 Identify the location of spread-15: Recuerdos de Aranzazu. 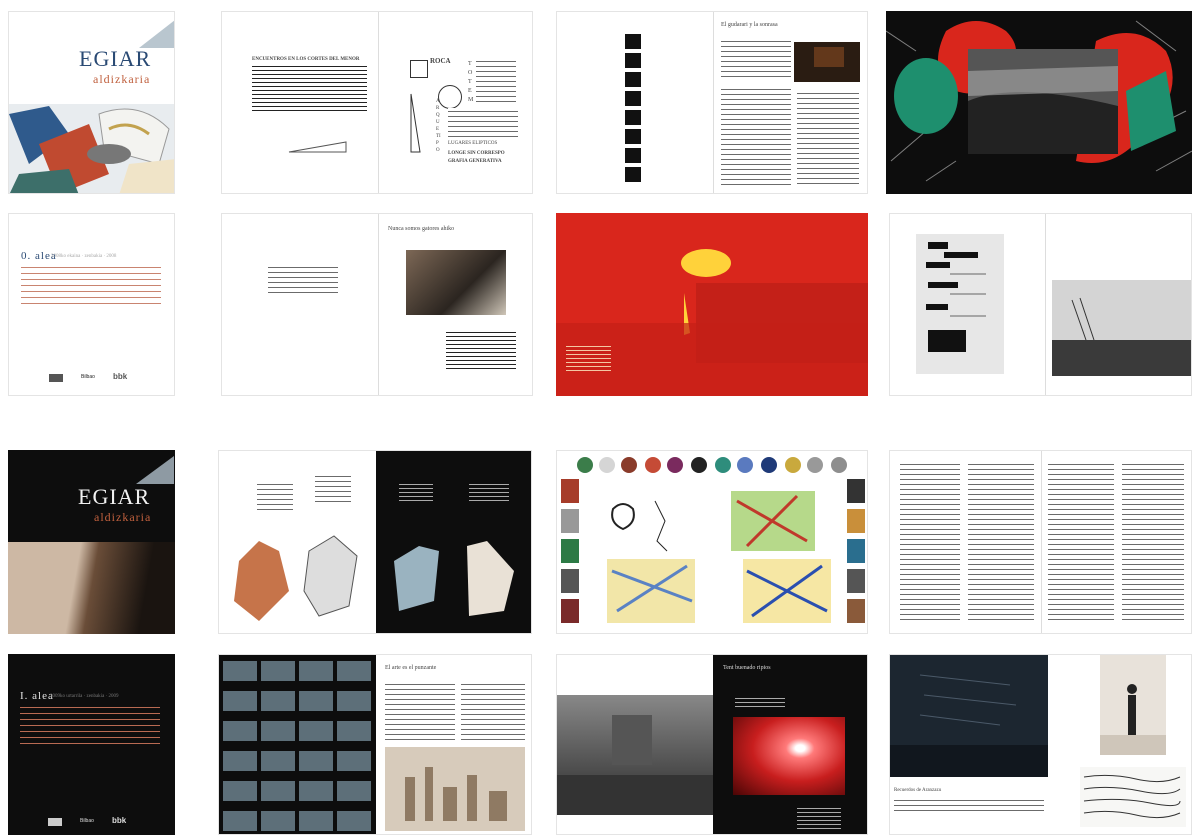
(1040, 744).